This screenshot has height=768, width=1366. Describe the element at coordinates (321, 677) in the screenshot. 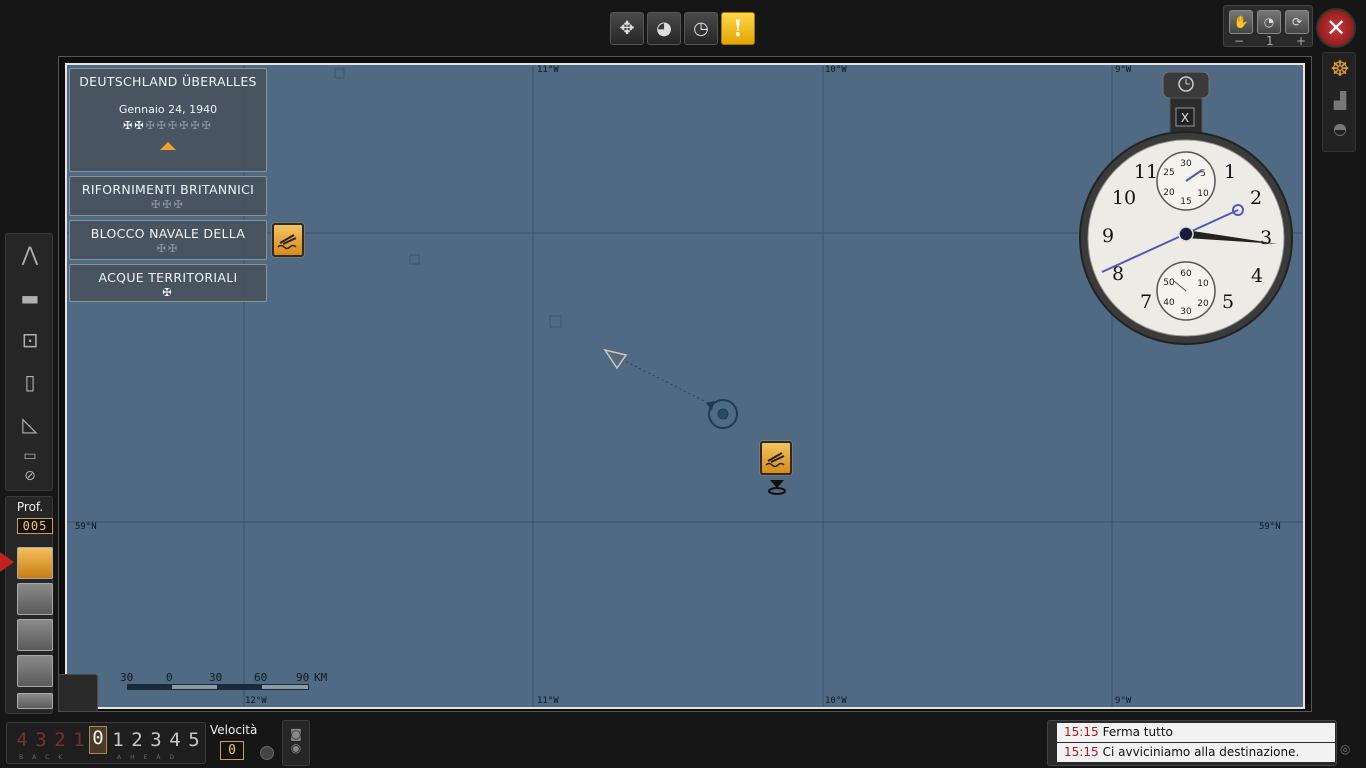

I see `scale-unit: KM` at that location.